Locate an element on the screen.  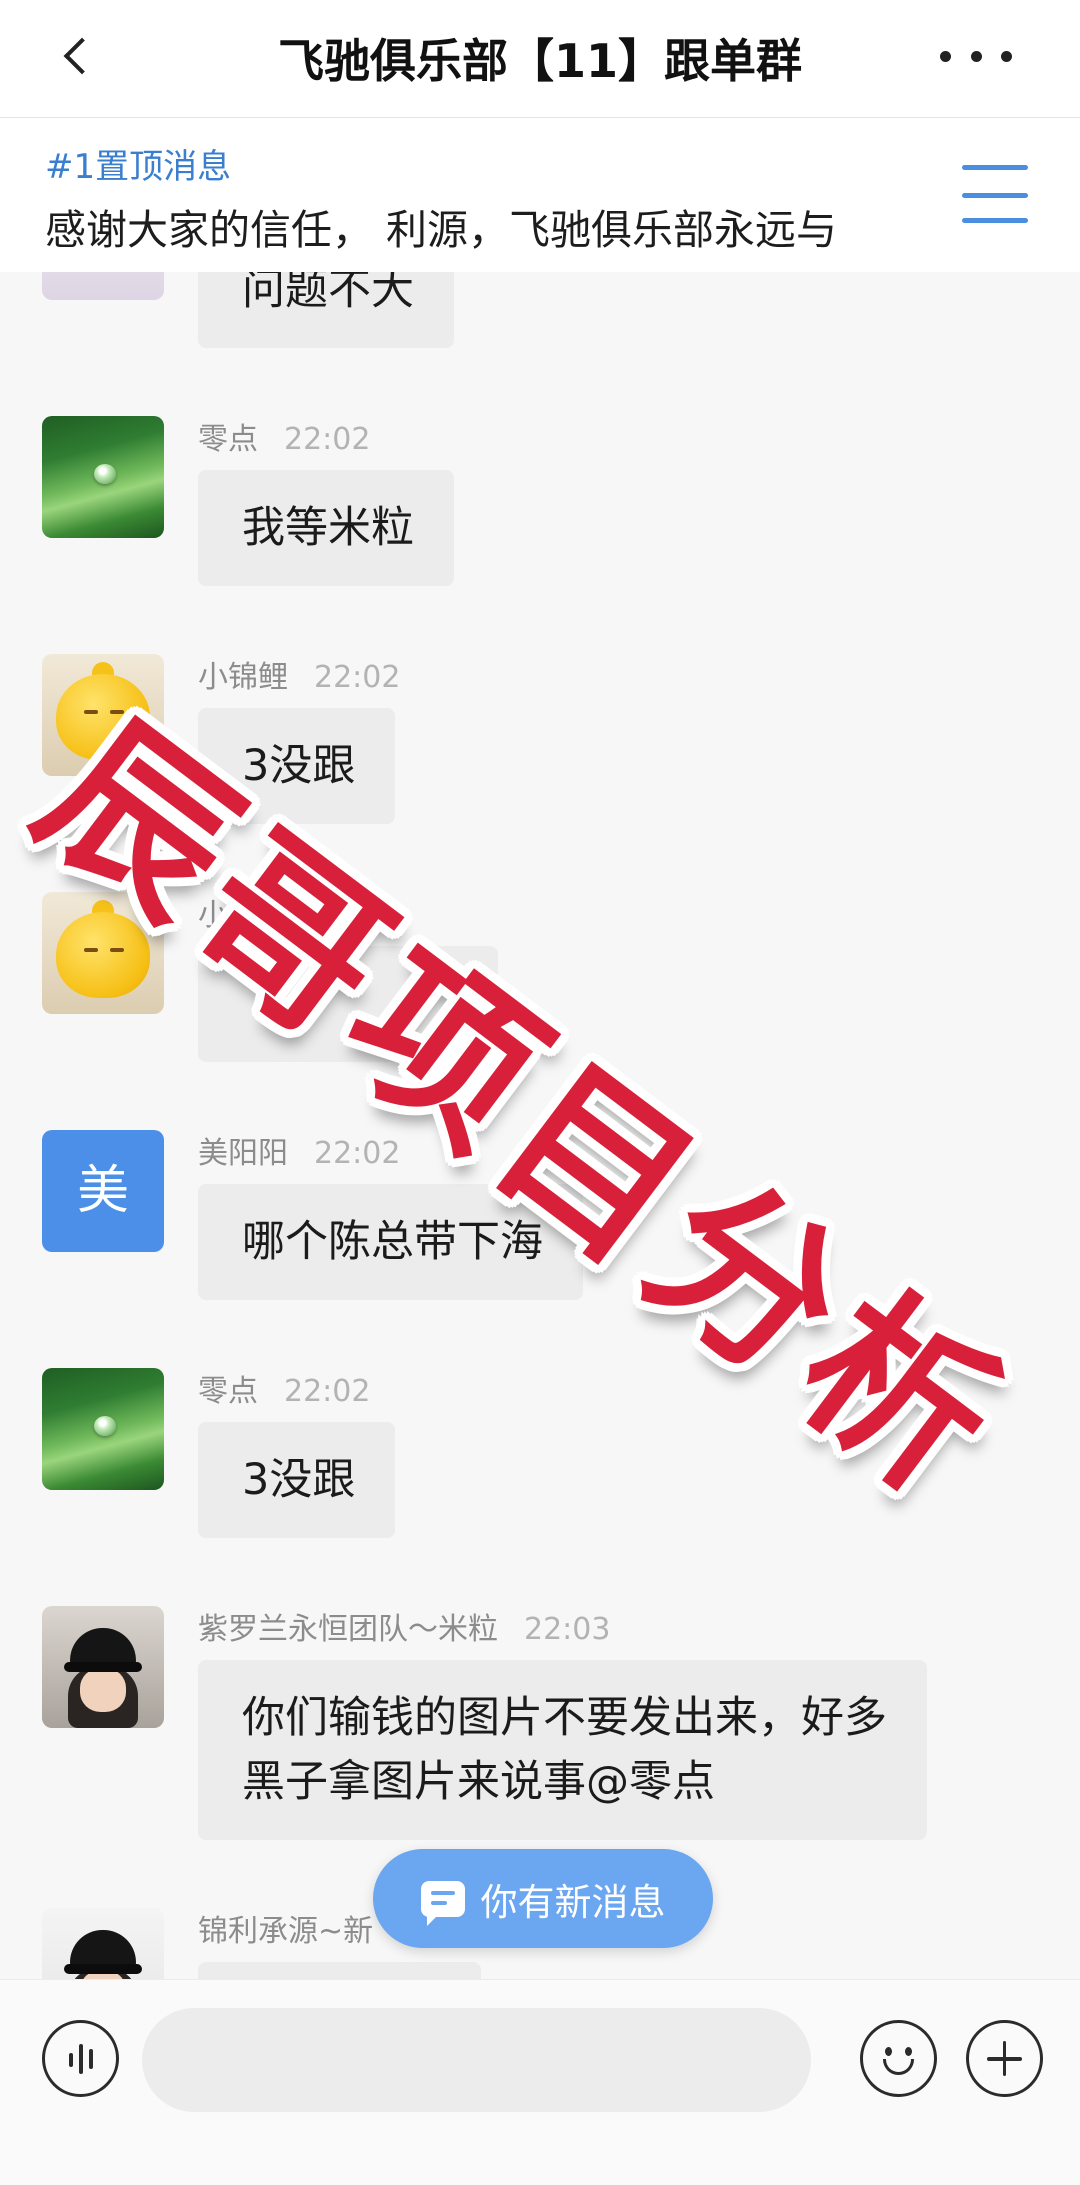
plus-icon is located at coordinates (1004, 2058).